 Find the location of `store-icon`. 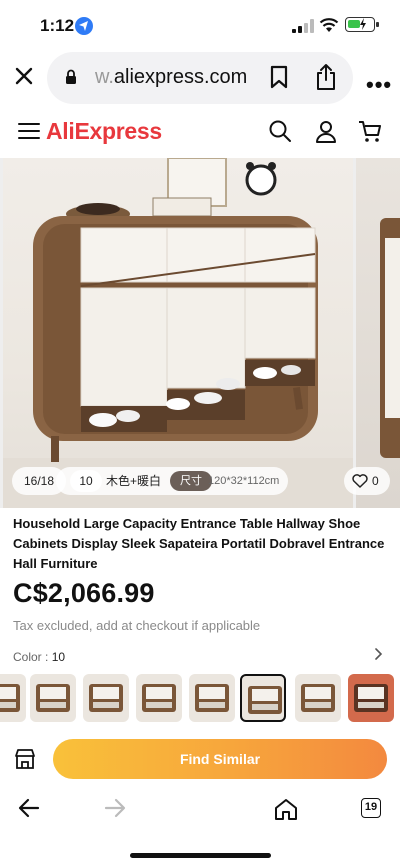

store-icon is located at coordinates (25, 759).